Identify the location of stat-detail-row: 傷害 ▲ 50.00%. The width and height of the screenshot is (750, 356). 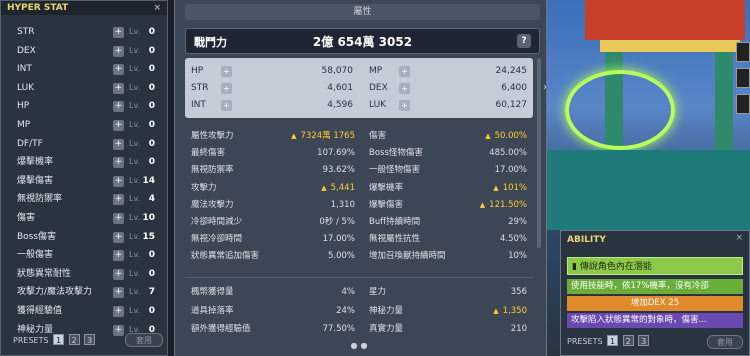
(448, 137).